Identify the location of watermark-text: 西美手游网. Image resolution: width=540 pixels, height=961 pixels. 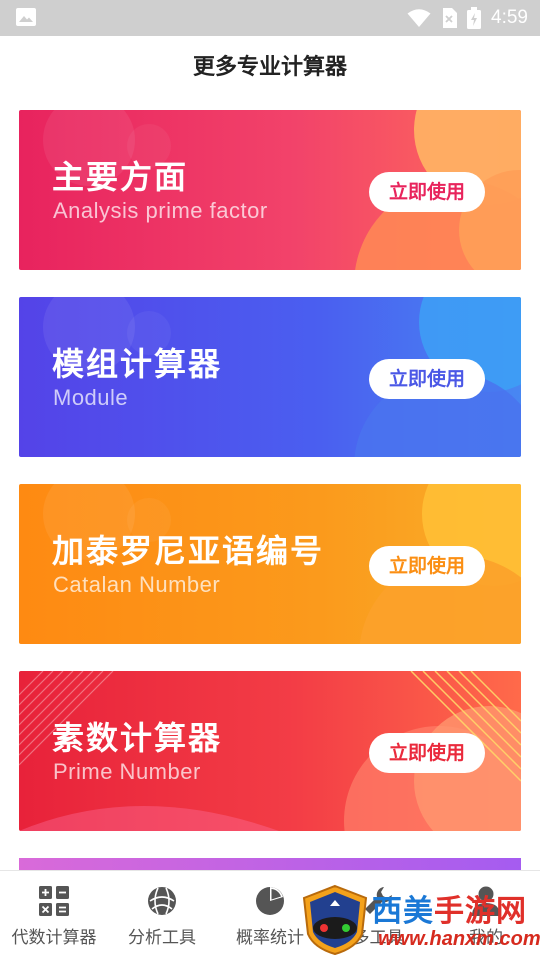
(449, 908).